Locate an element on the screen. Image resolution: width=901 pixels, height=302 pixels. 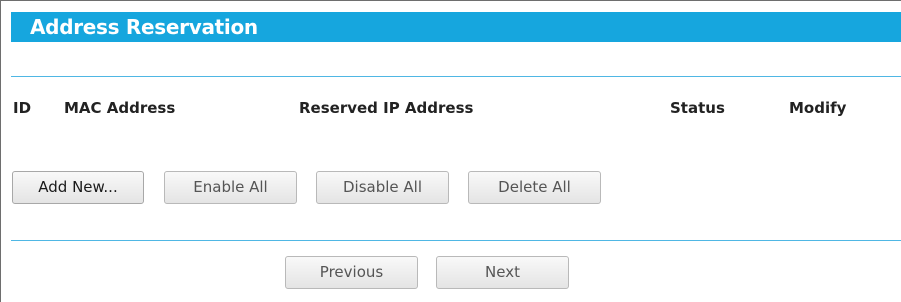
column-header-reserved-ip-address: Reserved IP Address is located at coordinates (386, 108).